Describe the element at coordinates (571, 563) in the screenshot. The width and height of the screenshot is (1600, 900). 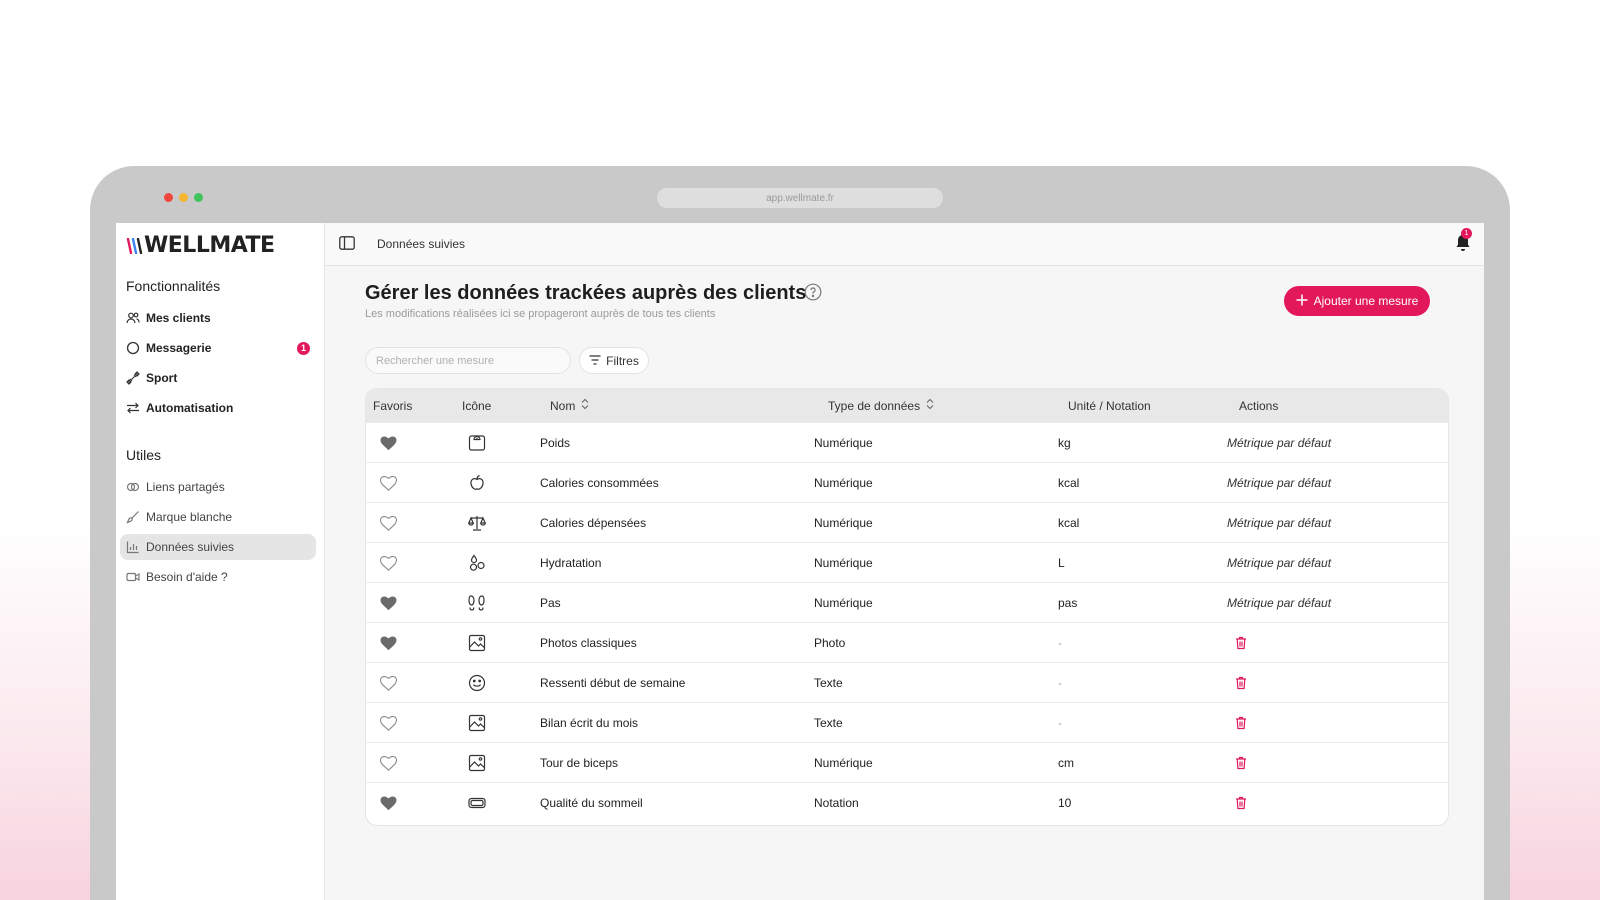
I see `measure-name: Hydratation` at that location.